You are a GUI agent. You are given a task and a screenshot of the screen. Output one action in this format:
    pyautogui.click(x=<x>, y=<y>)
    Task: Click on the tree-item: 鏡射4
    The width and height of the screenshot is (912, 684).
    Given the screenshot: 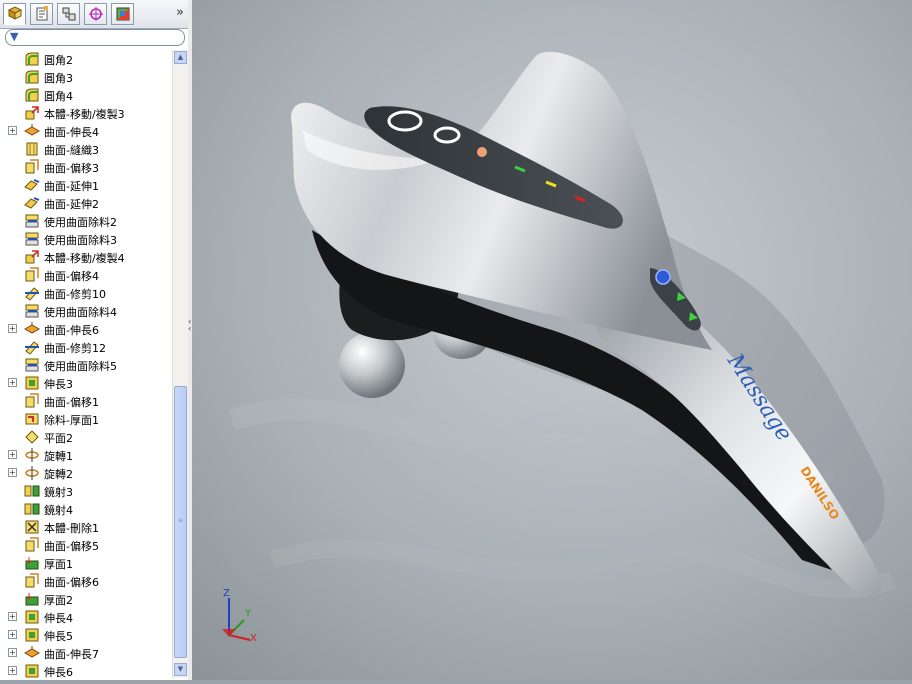 What is the action you would take?
    pyautogui.click(x=86, y=509)
    